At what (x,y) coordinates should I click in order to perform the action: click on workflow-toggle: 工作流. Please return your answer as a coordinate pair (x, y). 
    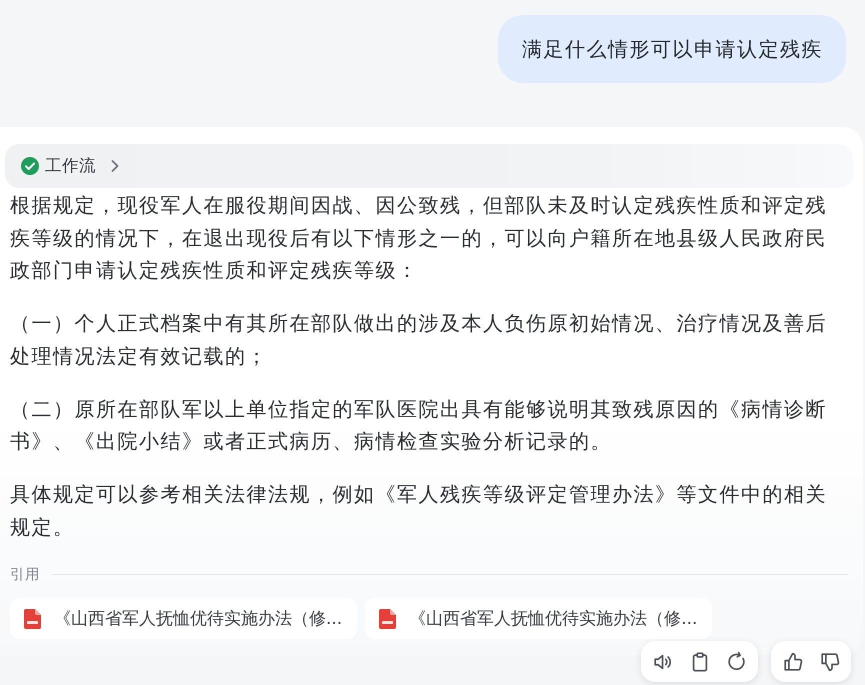
    Looking at the image, I should click on (429, 166).